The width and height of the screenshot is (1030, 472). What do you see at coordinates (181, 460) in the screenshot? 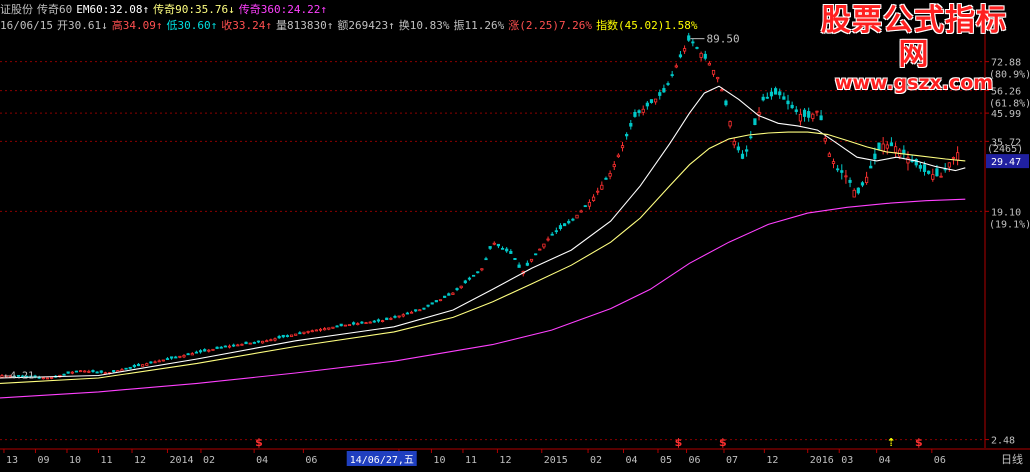
I see `x-tick-label: 2014` at bounding box center [181, 460].